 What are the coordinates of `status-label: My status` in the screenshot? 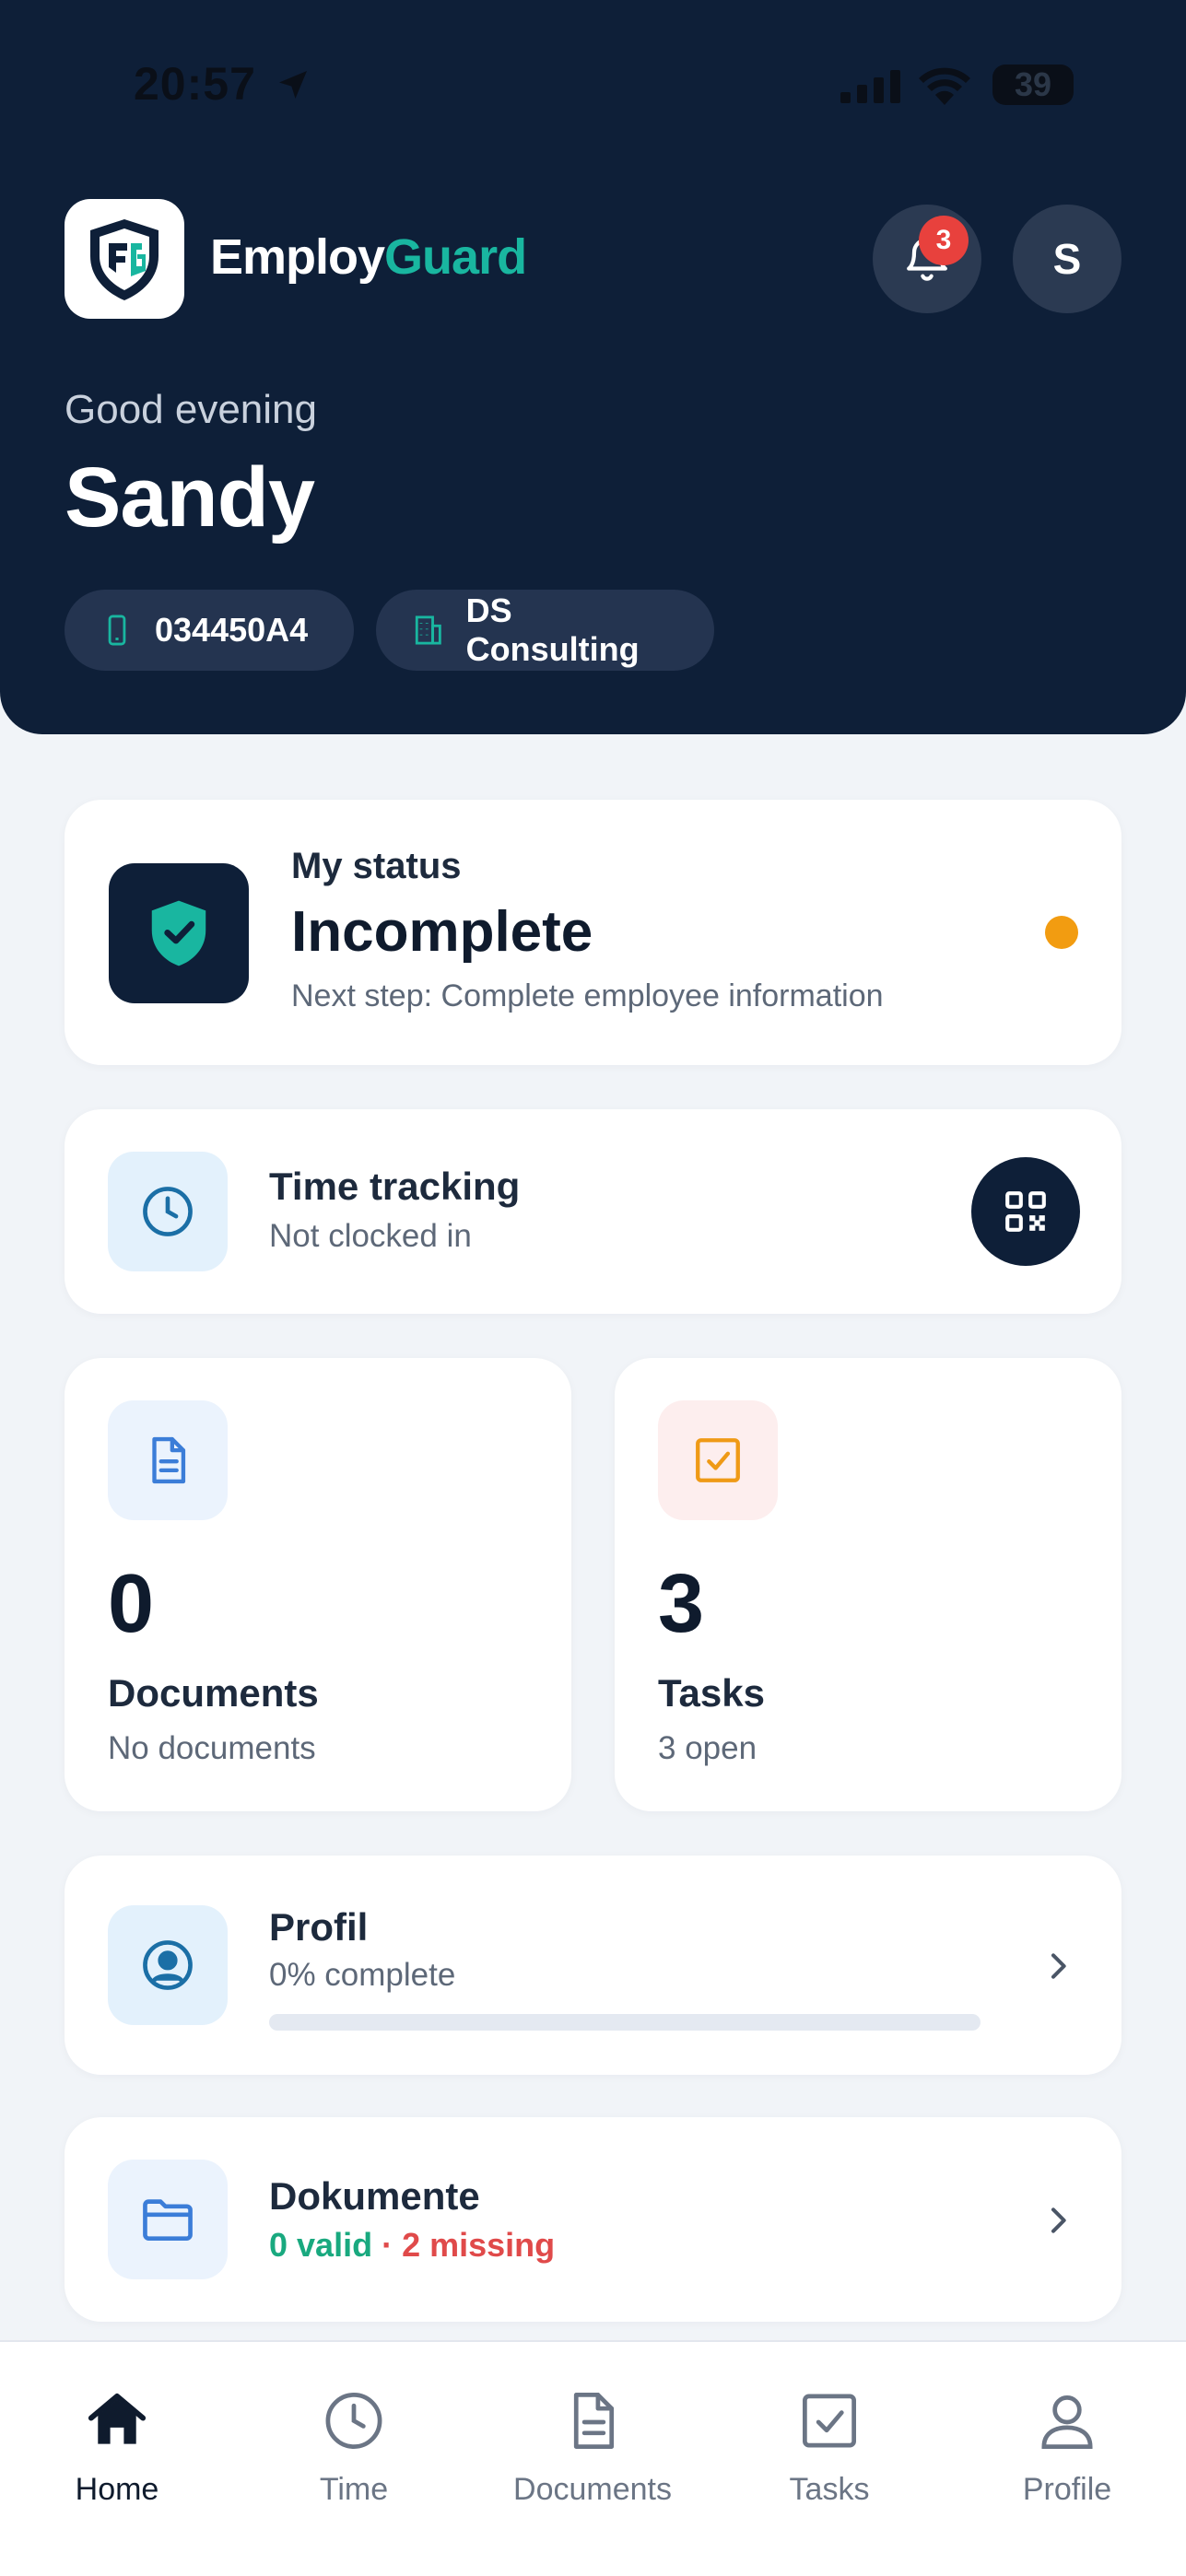 It's located at (376, 866).